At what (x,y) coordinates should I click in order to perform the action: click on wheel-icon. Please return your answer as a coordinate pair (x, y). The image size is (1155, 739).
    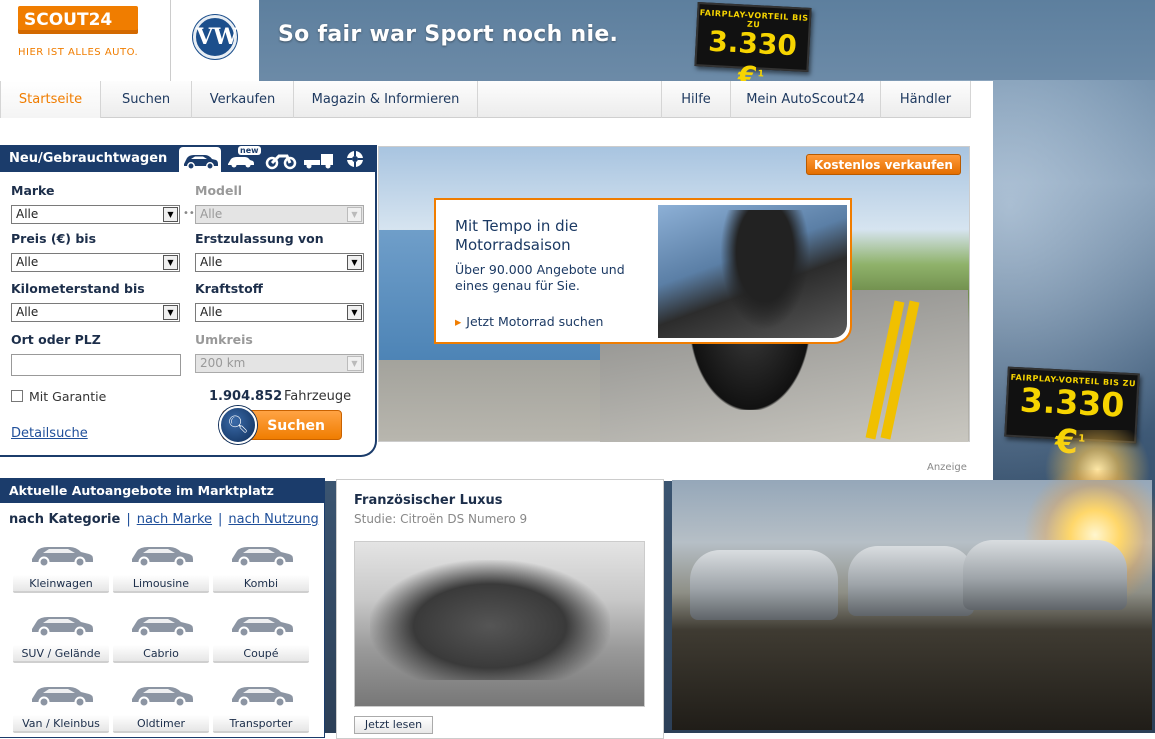
    Looking at the image, I should click on (355, 159).